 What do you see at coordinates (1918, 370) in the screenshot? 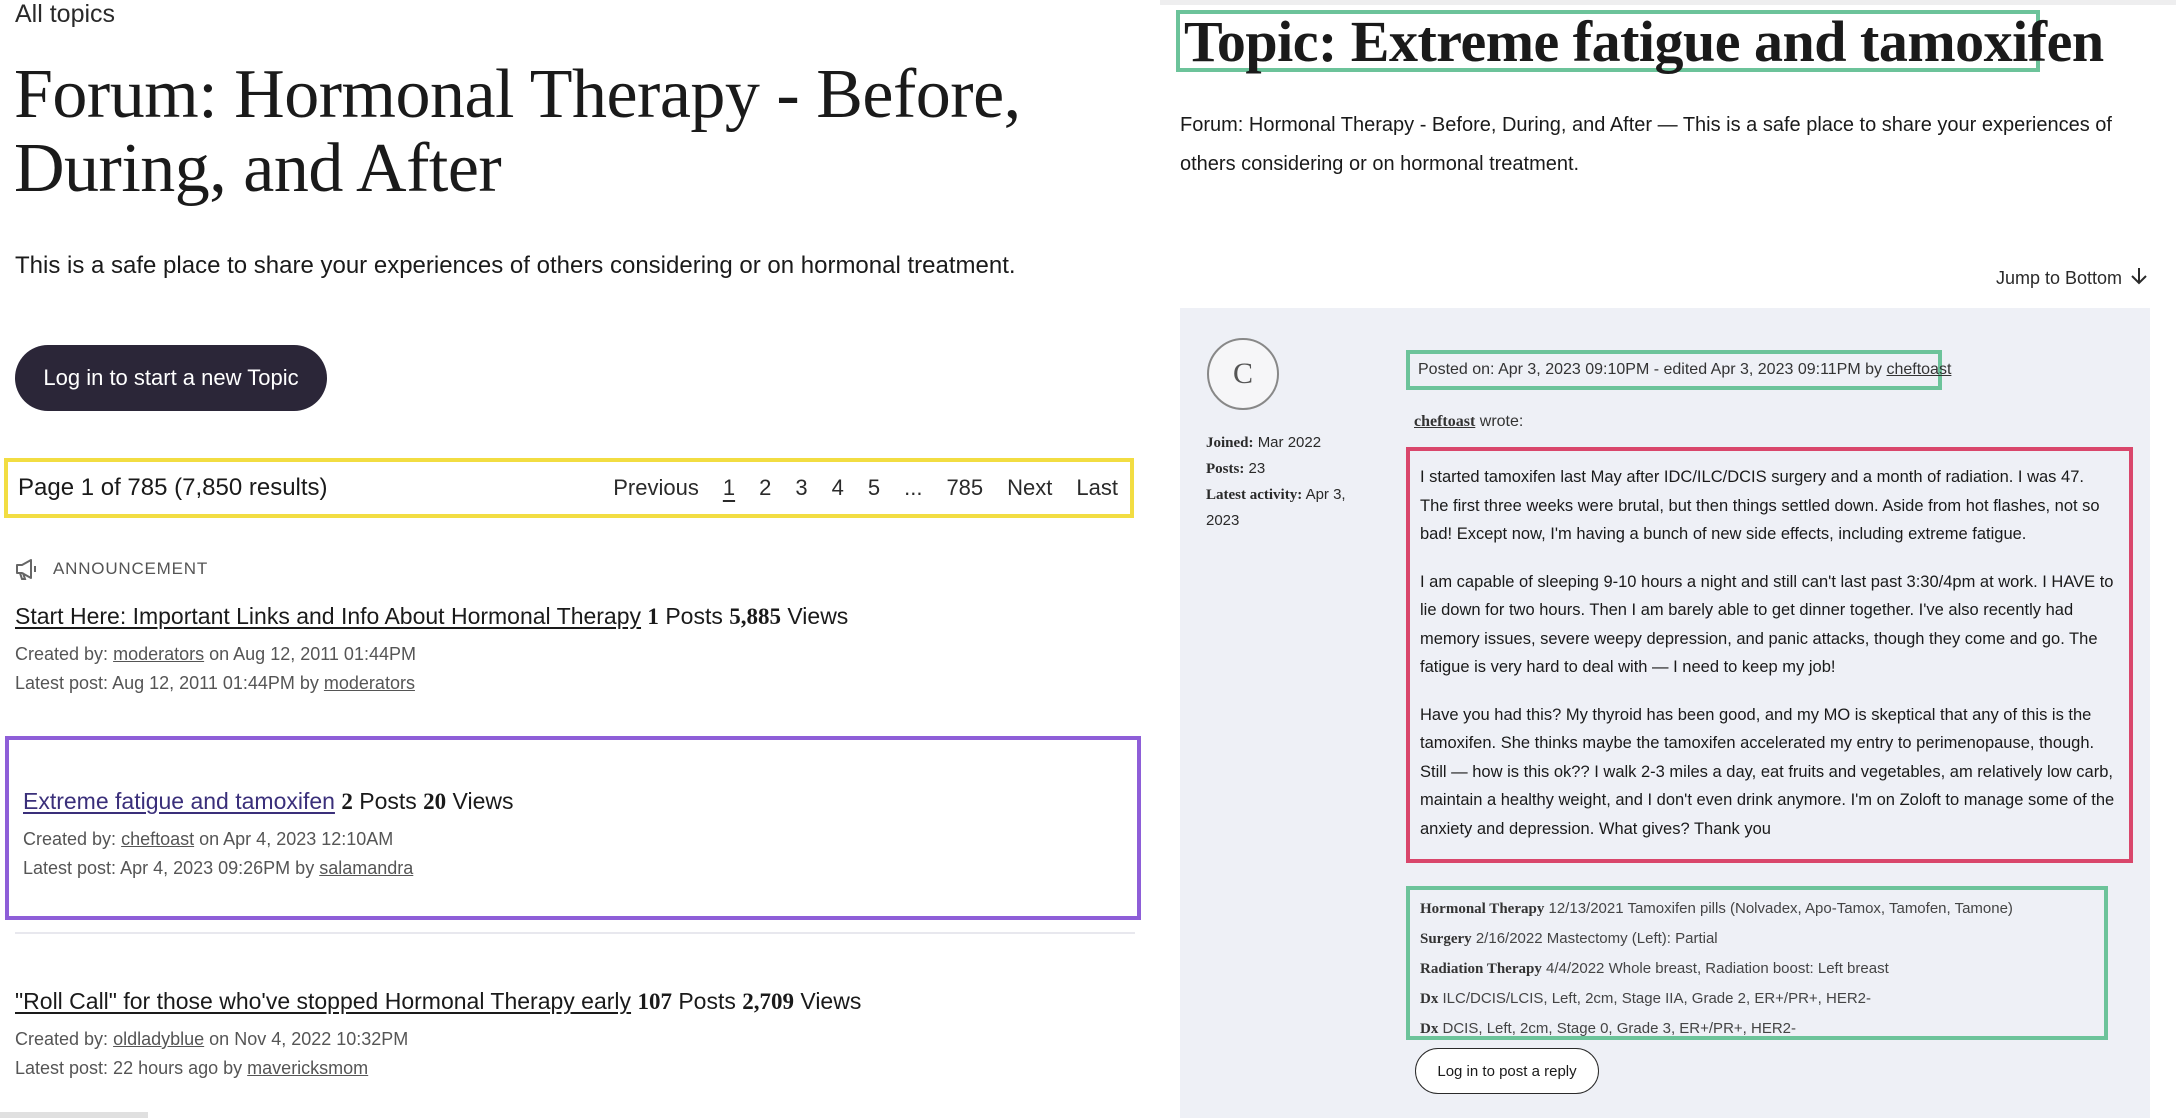
I see `post-author-link: cheftoast` at bounding box center [1918, 370].